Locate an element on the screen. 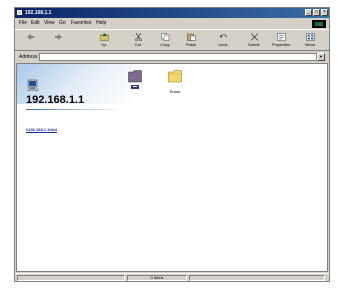  undo-icon is located at coordinates (223, 36).